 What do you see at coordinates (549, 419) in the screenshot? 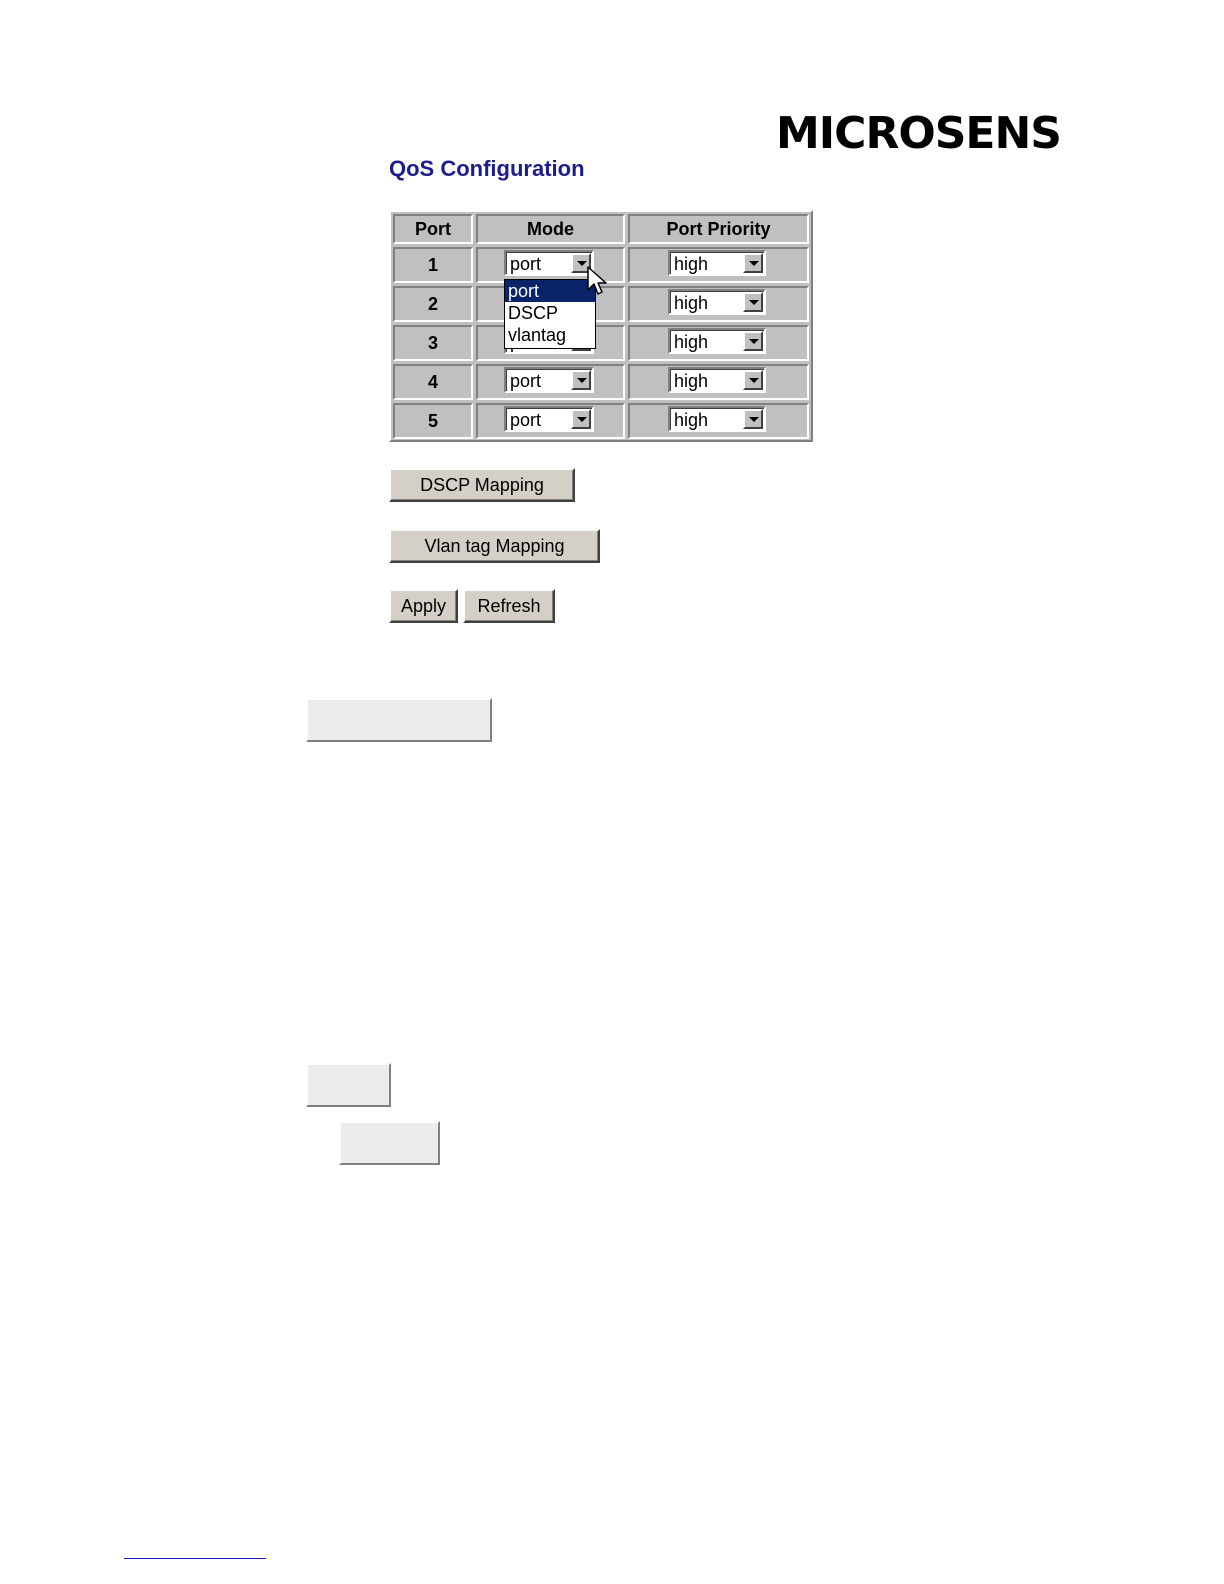
I see `mode-select-port-5: port` at bounding box center [549, 419].